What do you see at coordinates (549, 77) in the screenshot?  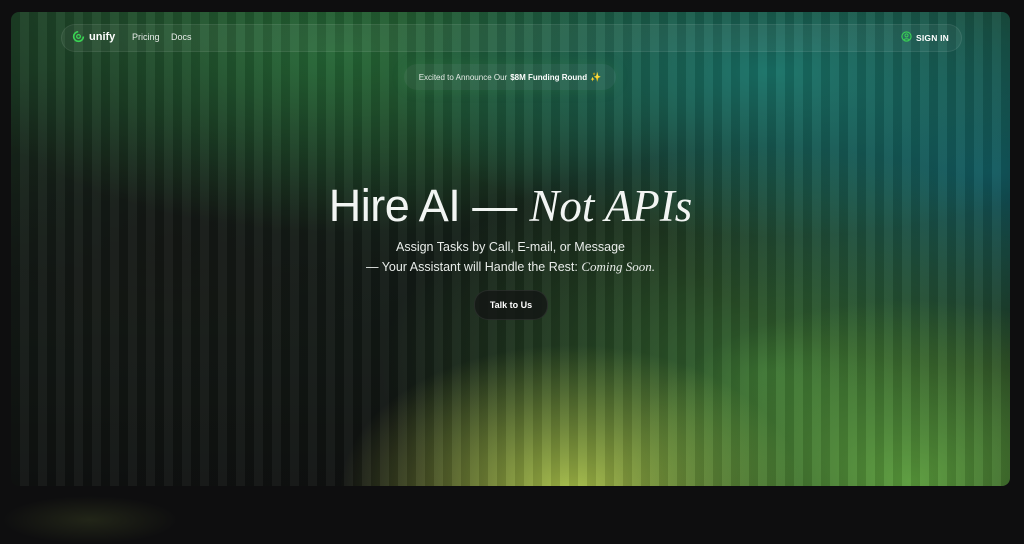 I see `announcement-highlight: $8M Funding Round` at bounding box center [549, 77].